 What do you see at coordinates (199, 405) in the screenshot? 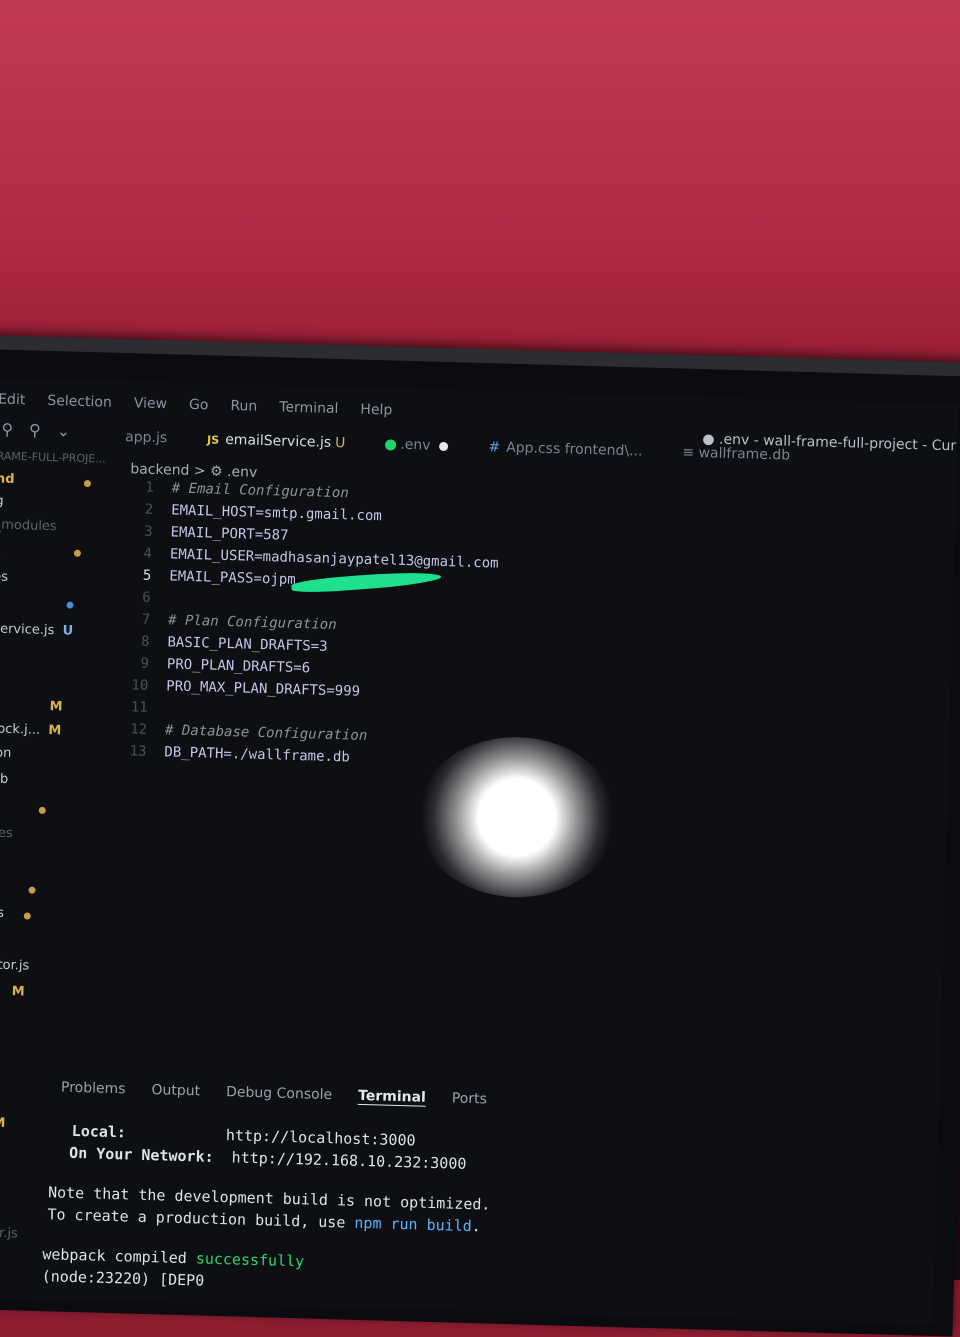
I see `menu-go: Go` at bounding box center [199, 405].